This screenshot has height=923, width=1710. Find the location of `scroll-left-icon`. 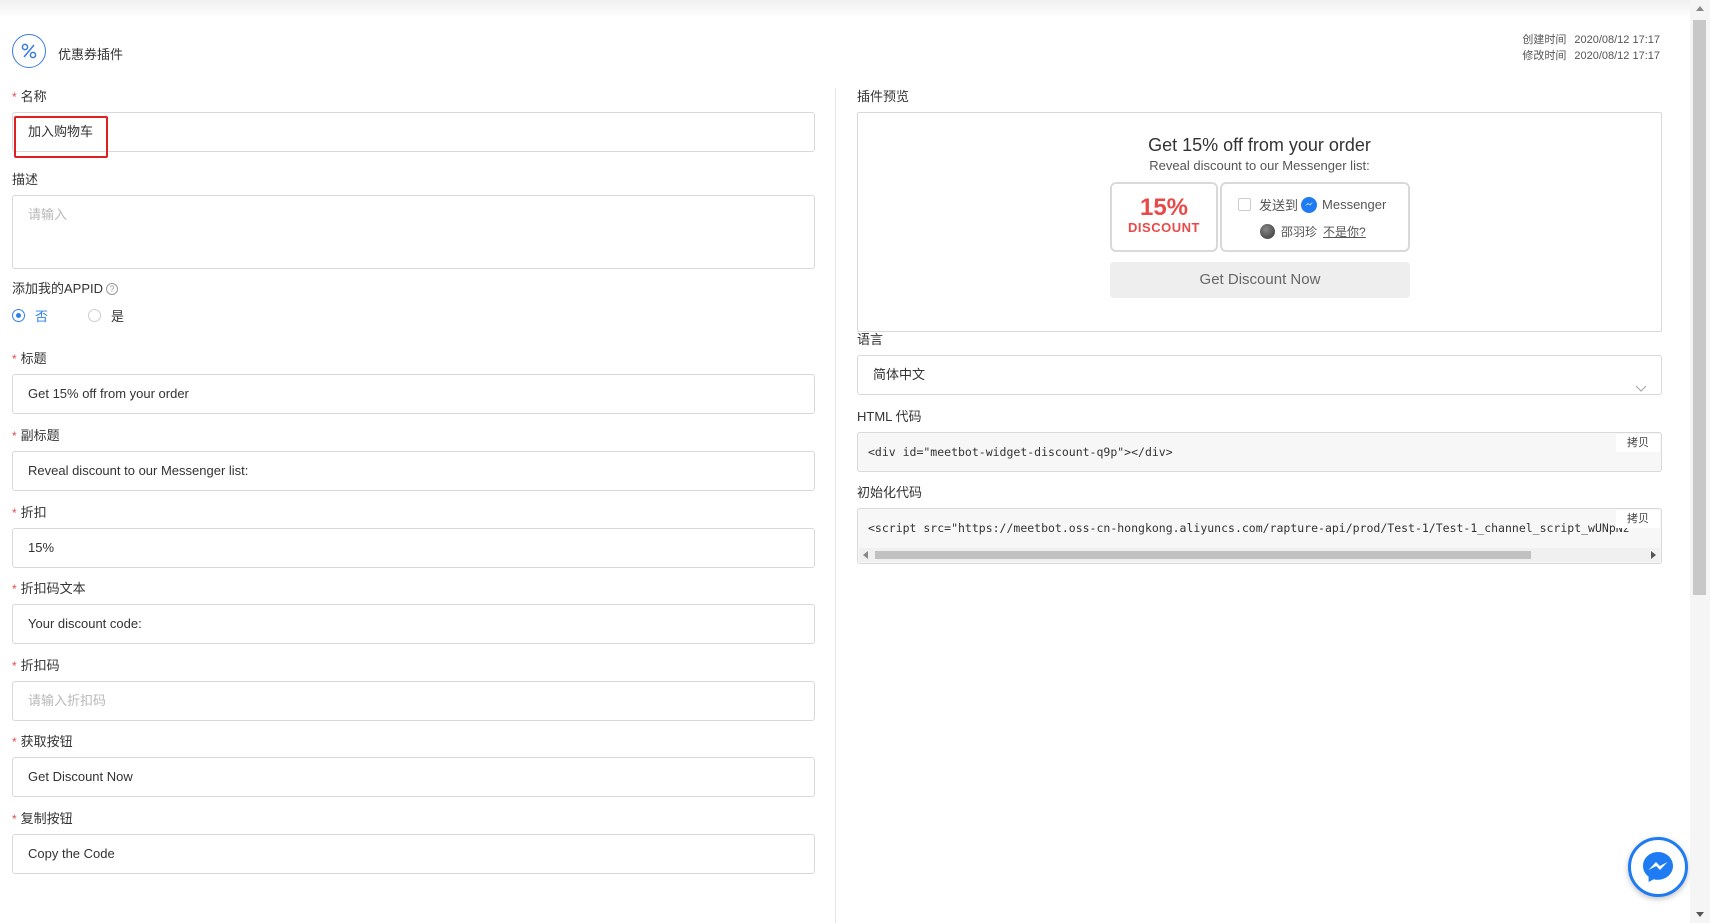

scroll-left-icon is located at coordinates (865, 555).